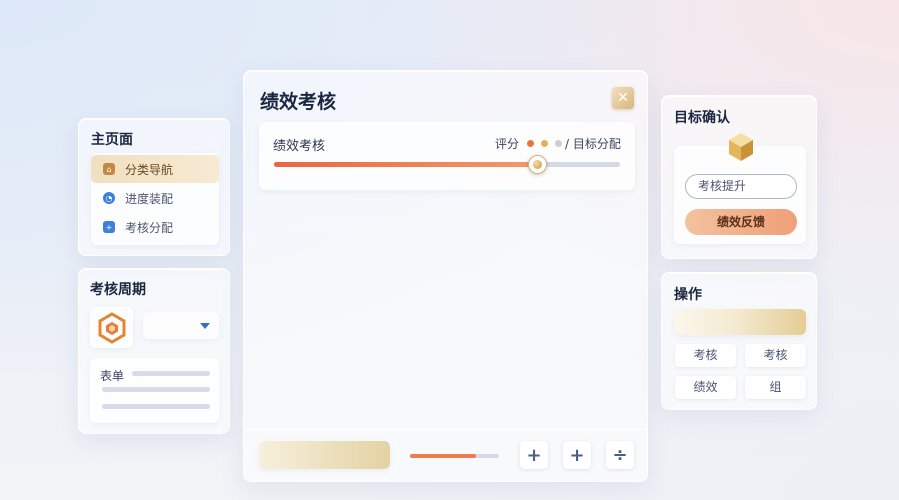  What do you see at coordinates (740, 322) in the screenshot?
I see `operations-bar` at bounding box center [740, 322].